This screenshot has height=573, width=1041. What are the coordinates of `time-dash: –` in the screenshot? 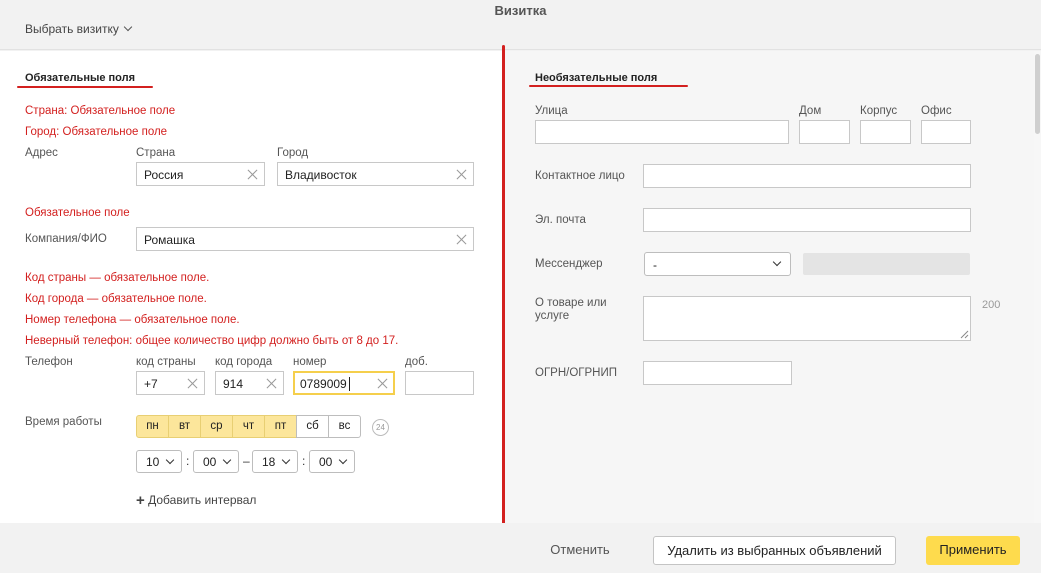 It's located at (246, 461).